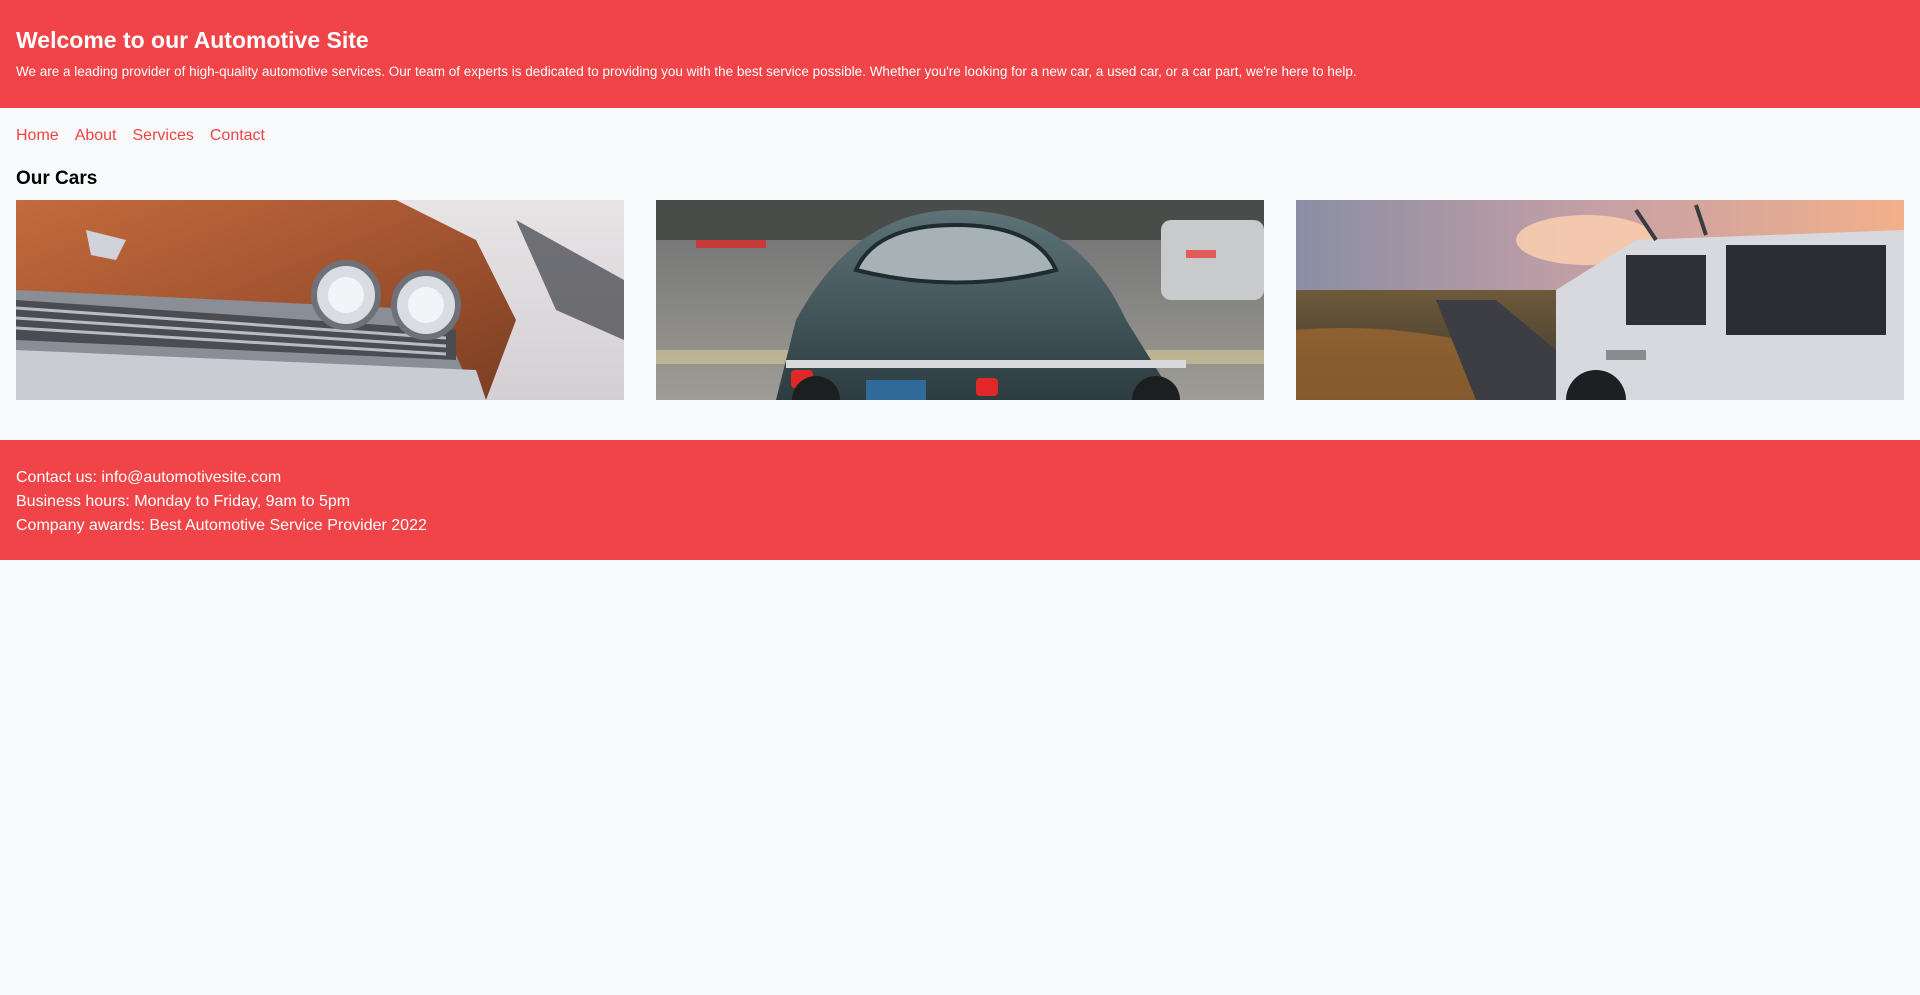 The height and width of the screenshot is (995, 1920). What do you see at coordinates (1600, 300) in the screenshot?
I see `white-offroad-suv-sunset-image` at bounding box center [1600, 300].